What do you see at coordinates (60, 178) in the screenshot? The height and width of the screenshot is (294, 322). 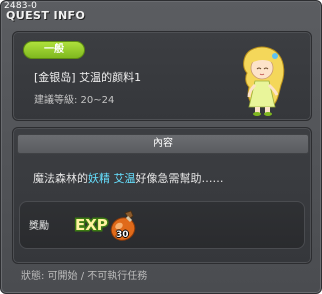 I see `desc-text-before: 魔法森林的` at bounding box center [60, 178].